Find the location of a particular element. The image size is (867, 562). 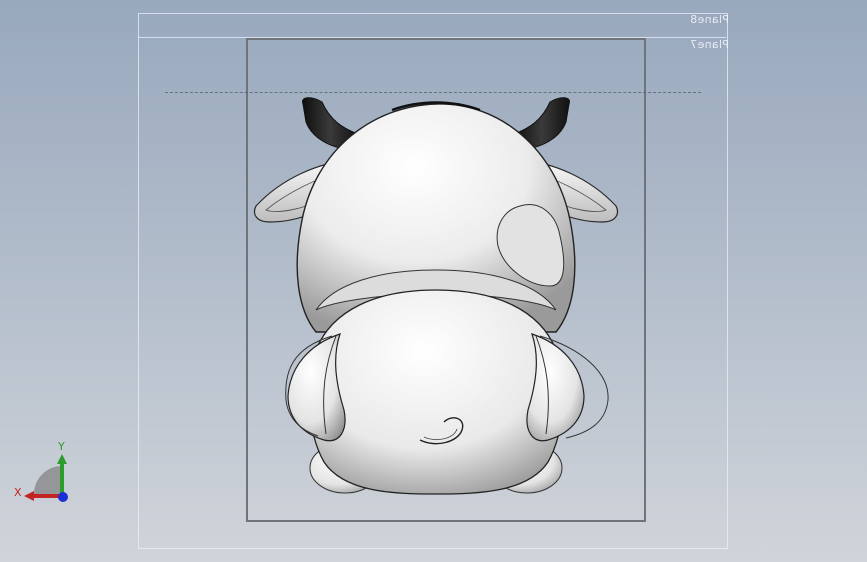

triad-x-label: X is located at coordinates (18, 492).